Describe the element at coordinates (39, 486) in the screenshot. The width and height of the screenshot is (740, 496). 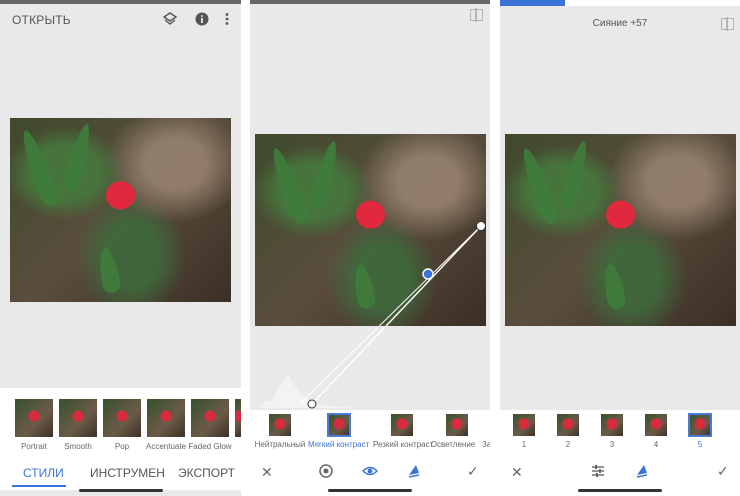
I see `active-tab-indicator` at that location.